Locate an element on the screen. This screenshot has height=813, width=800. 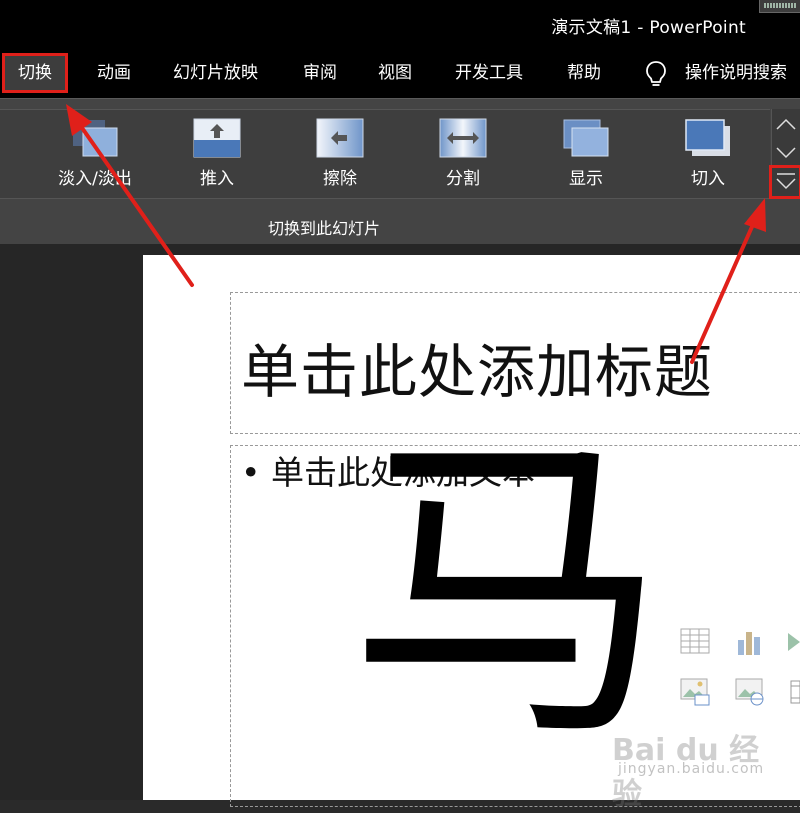
chevron-up-icon is located at coordinates (786, 124).